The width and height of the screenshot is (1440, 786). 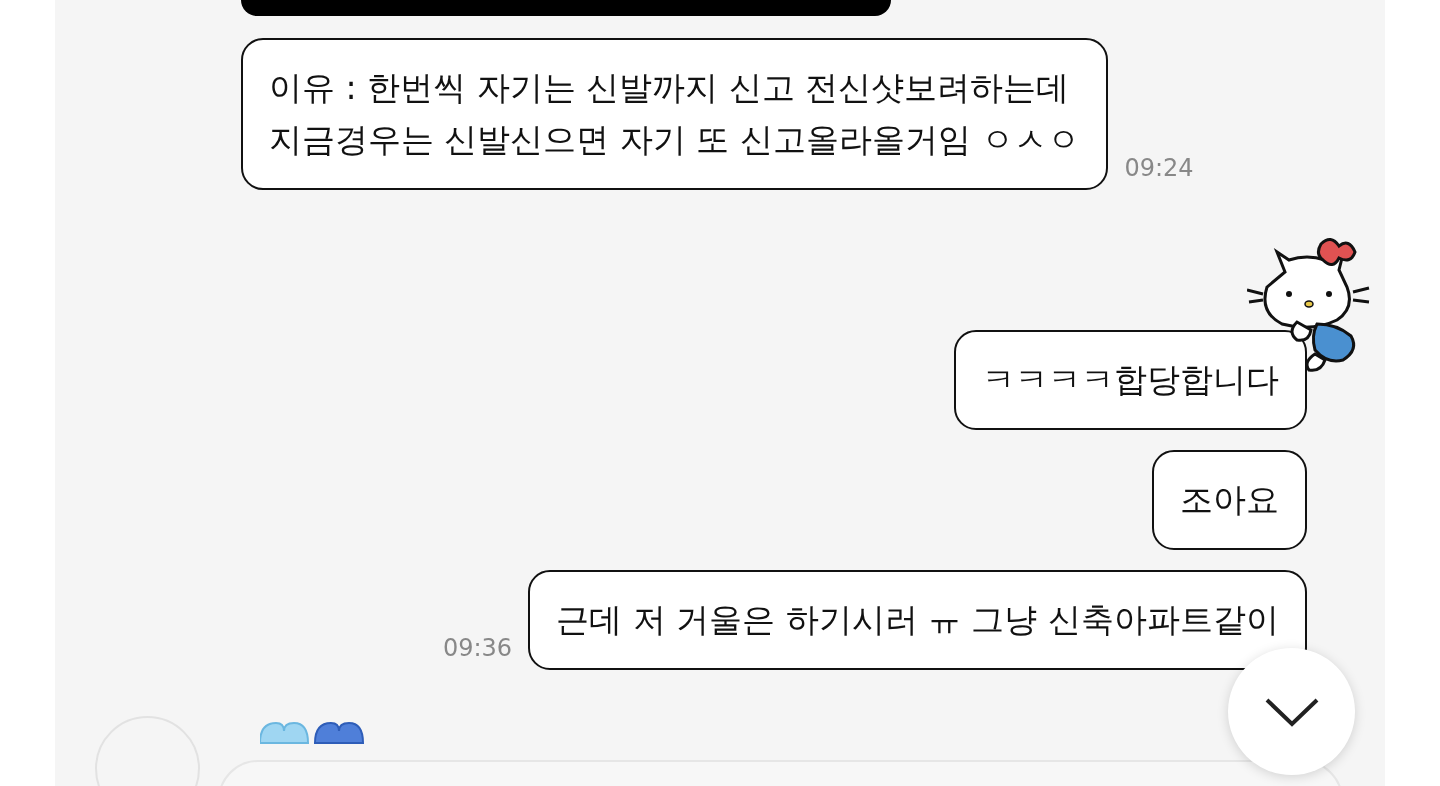 I want to click on message-bubble: 이유 : 한번씩 자기는 신발까지 신고 전신샷보려하는데 지금경우는 신발신으면 자기 또 신고올라올거임 ㅇㅅㅇ, so click(x=675, y=114).